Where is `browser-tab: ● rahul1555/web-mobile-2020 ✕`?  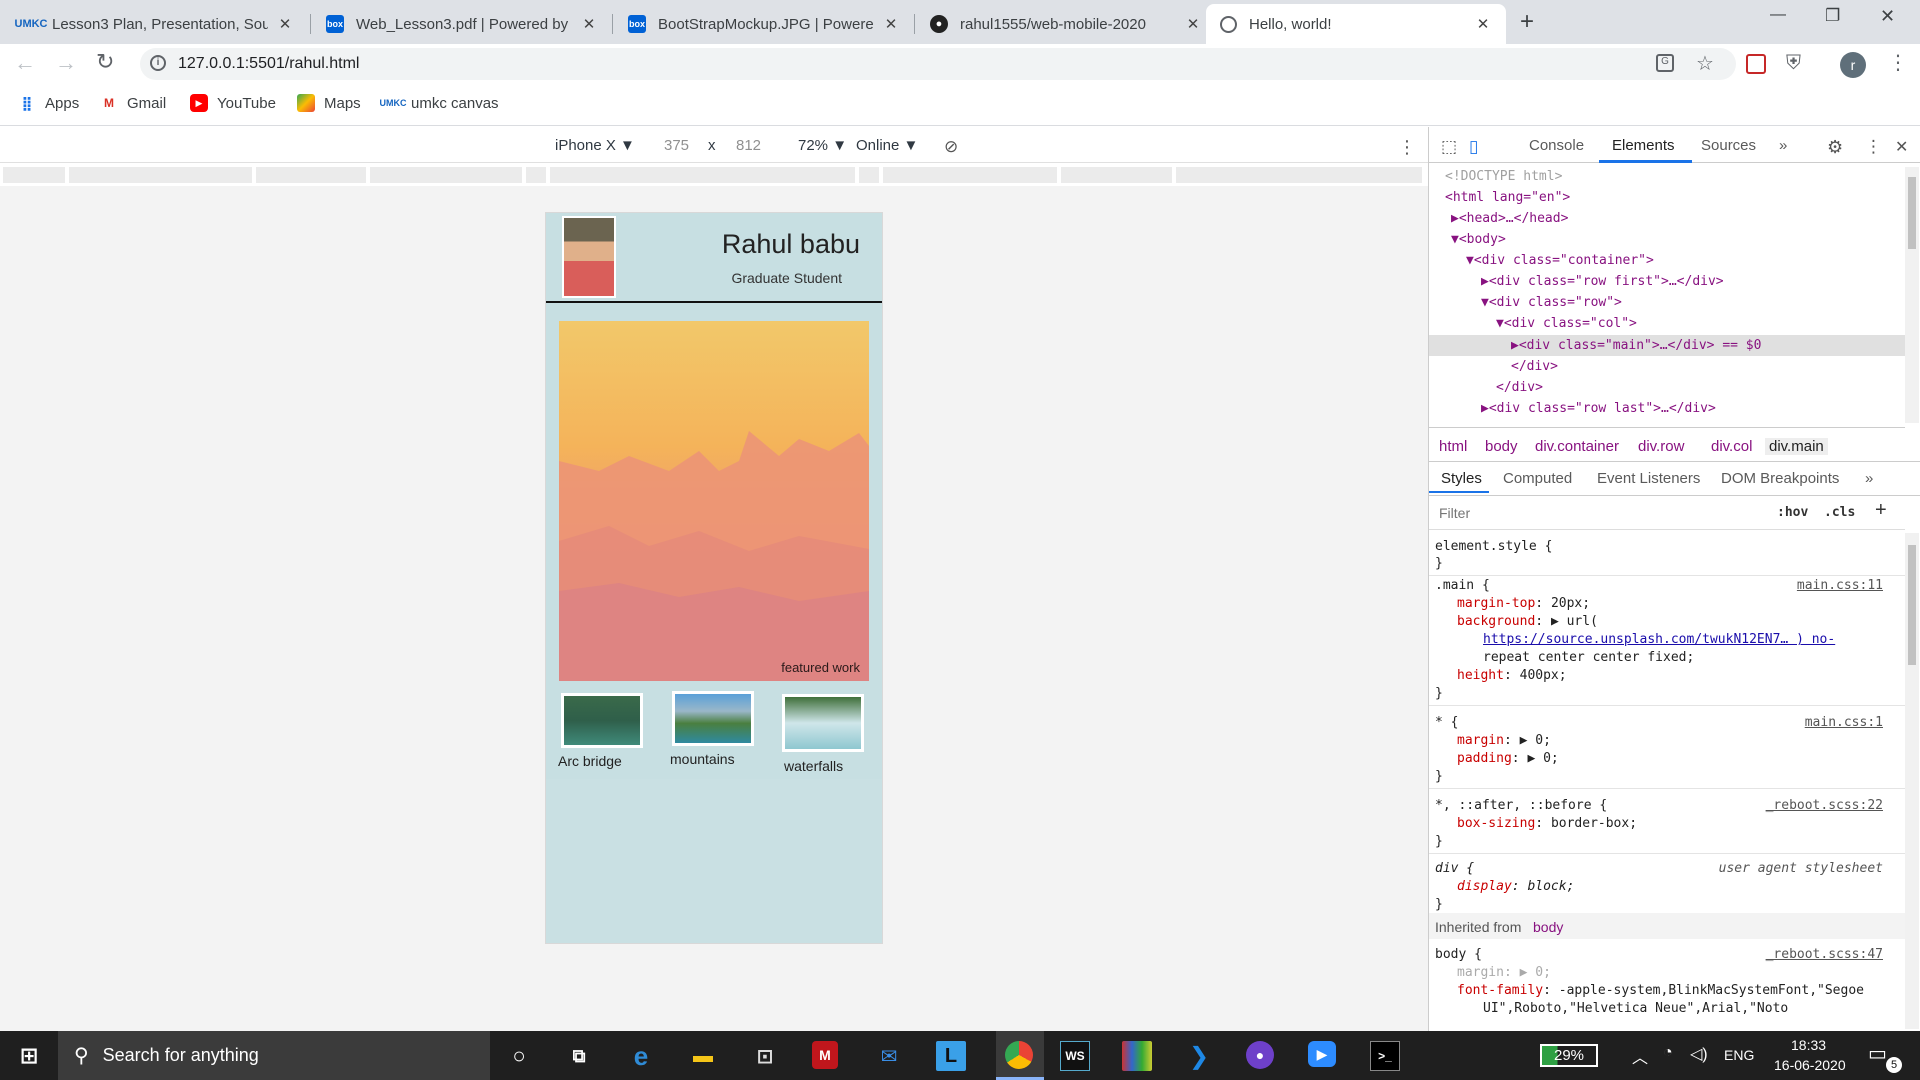 browser-tab: ● rahul1555/web-mobile-2020 ✕ is located at coordinates (1066, 24).